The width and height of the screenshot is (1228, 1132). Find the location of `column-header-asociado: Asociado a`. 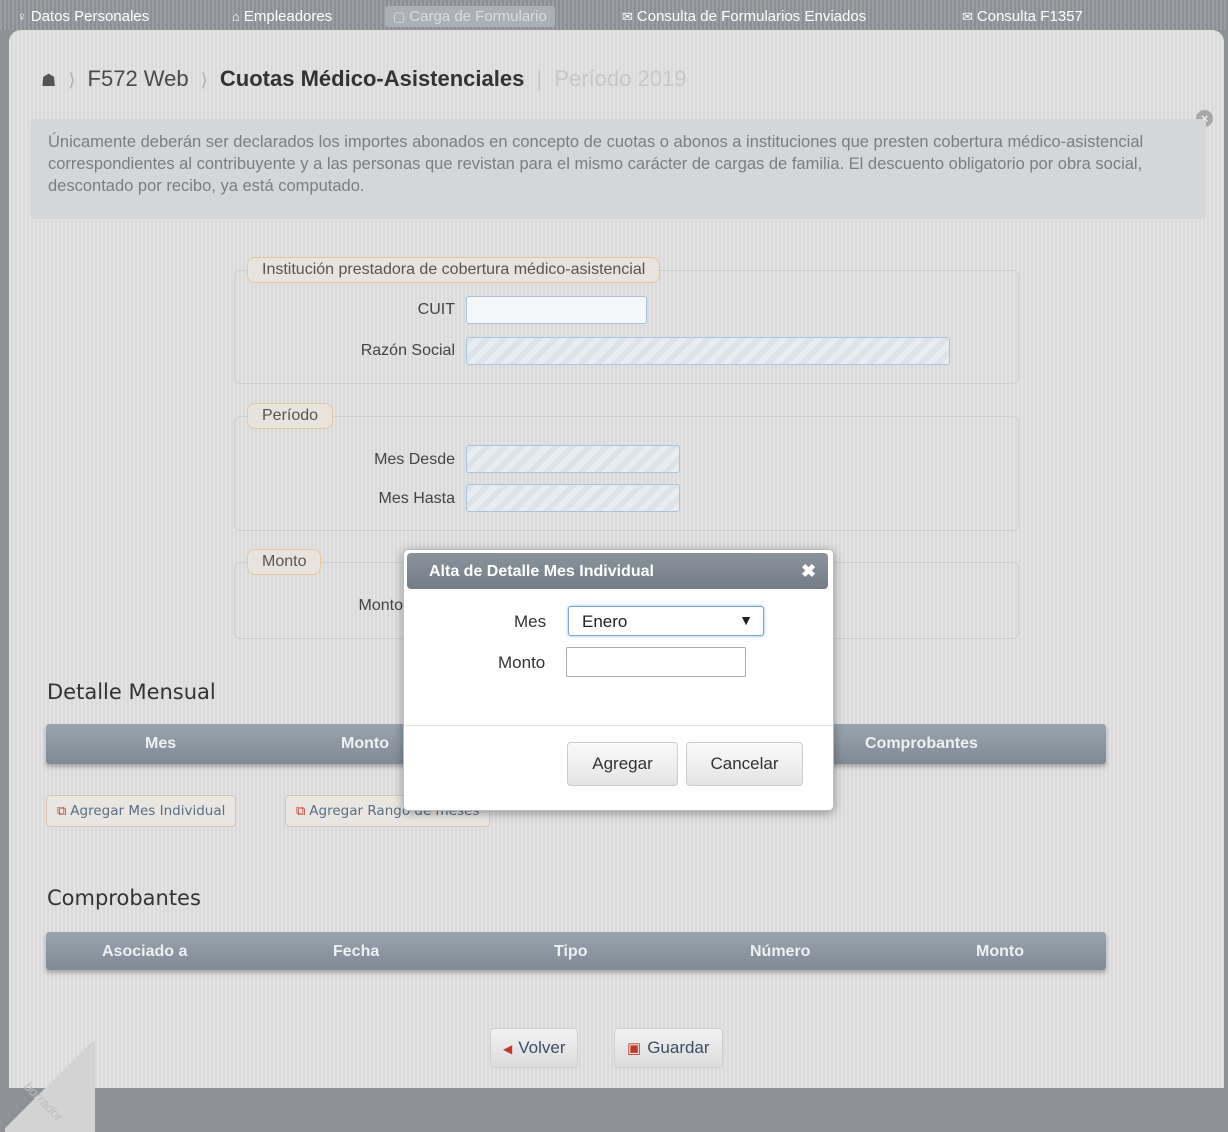

column-header-asociado: Asociado a is located at coordinates (145, 951).